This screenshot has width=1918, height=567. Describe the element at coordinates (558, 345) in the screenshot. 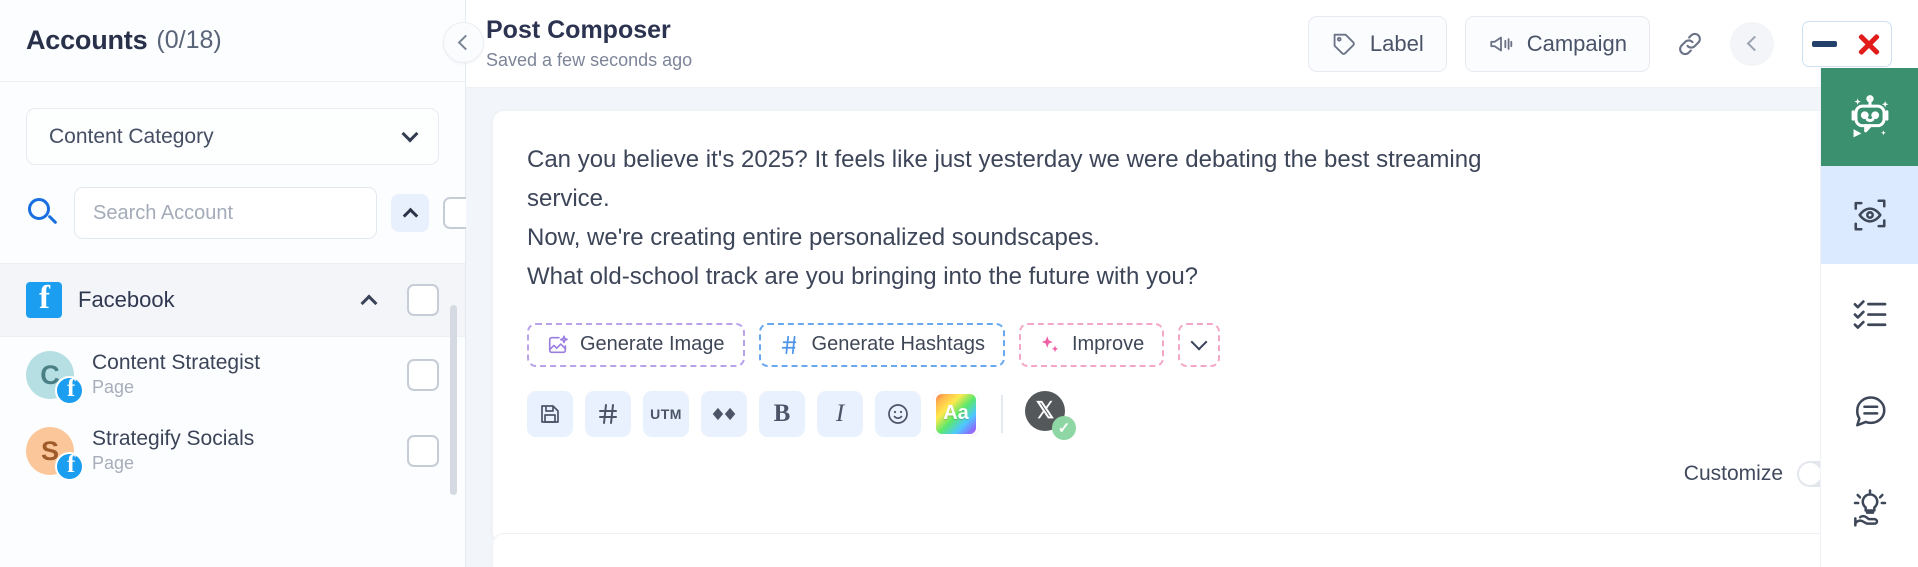

I see `image-sparkle-icon` at that location.